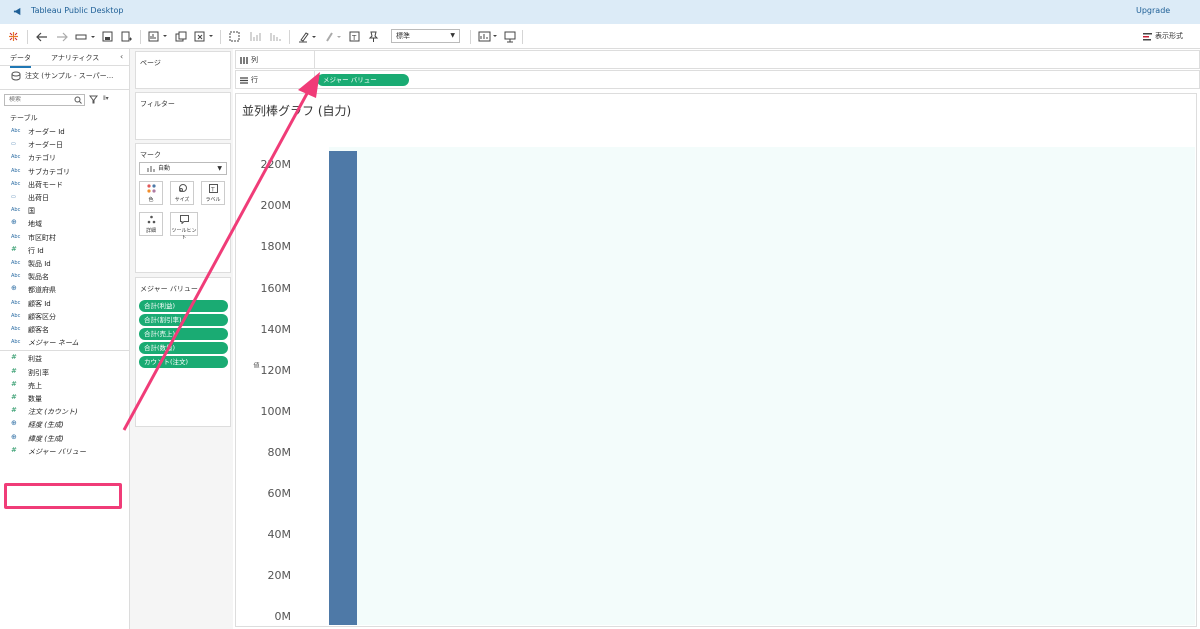 The width and height of the screenshot is (1200, 629). What do you see at coordinates (183, 320) in the screenshot?
I see `measure-pill-discount: 合計(割引率)` at bounding box center [183, 320].